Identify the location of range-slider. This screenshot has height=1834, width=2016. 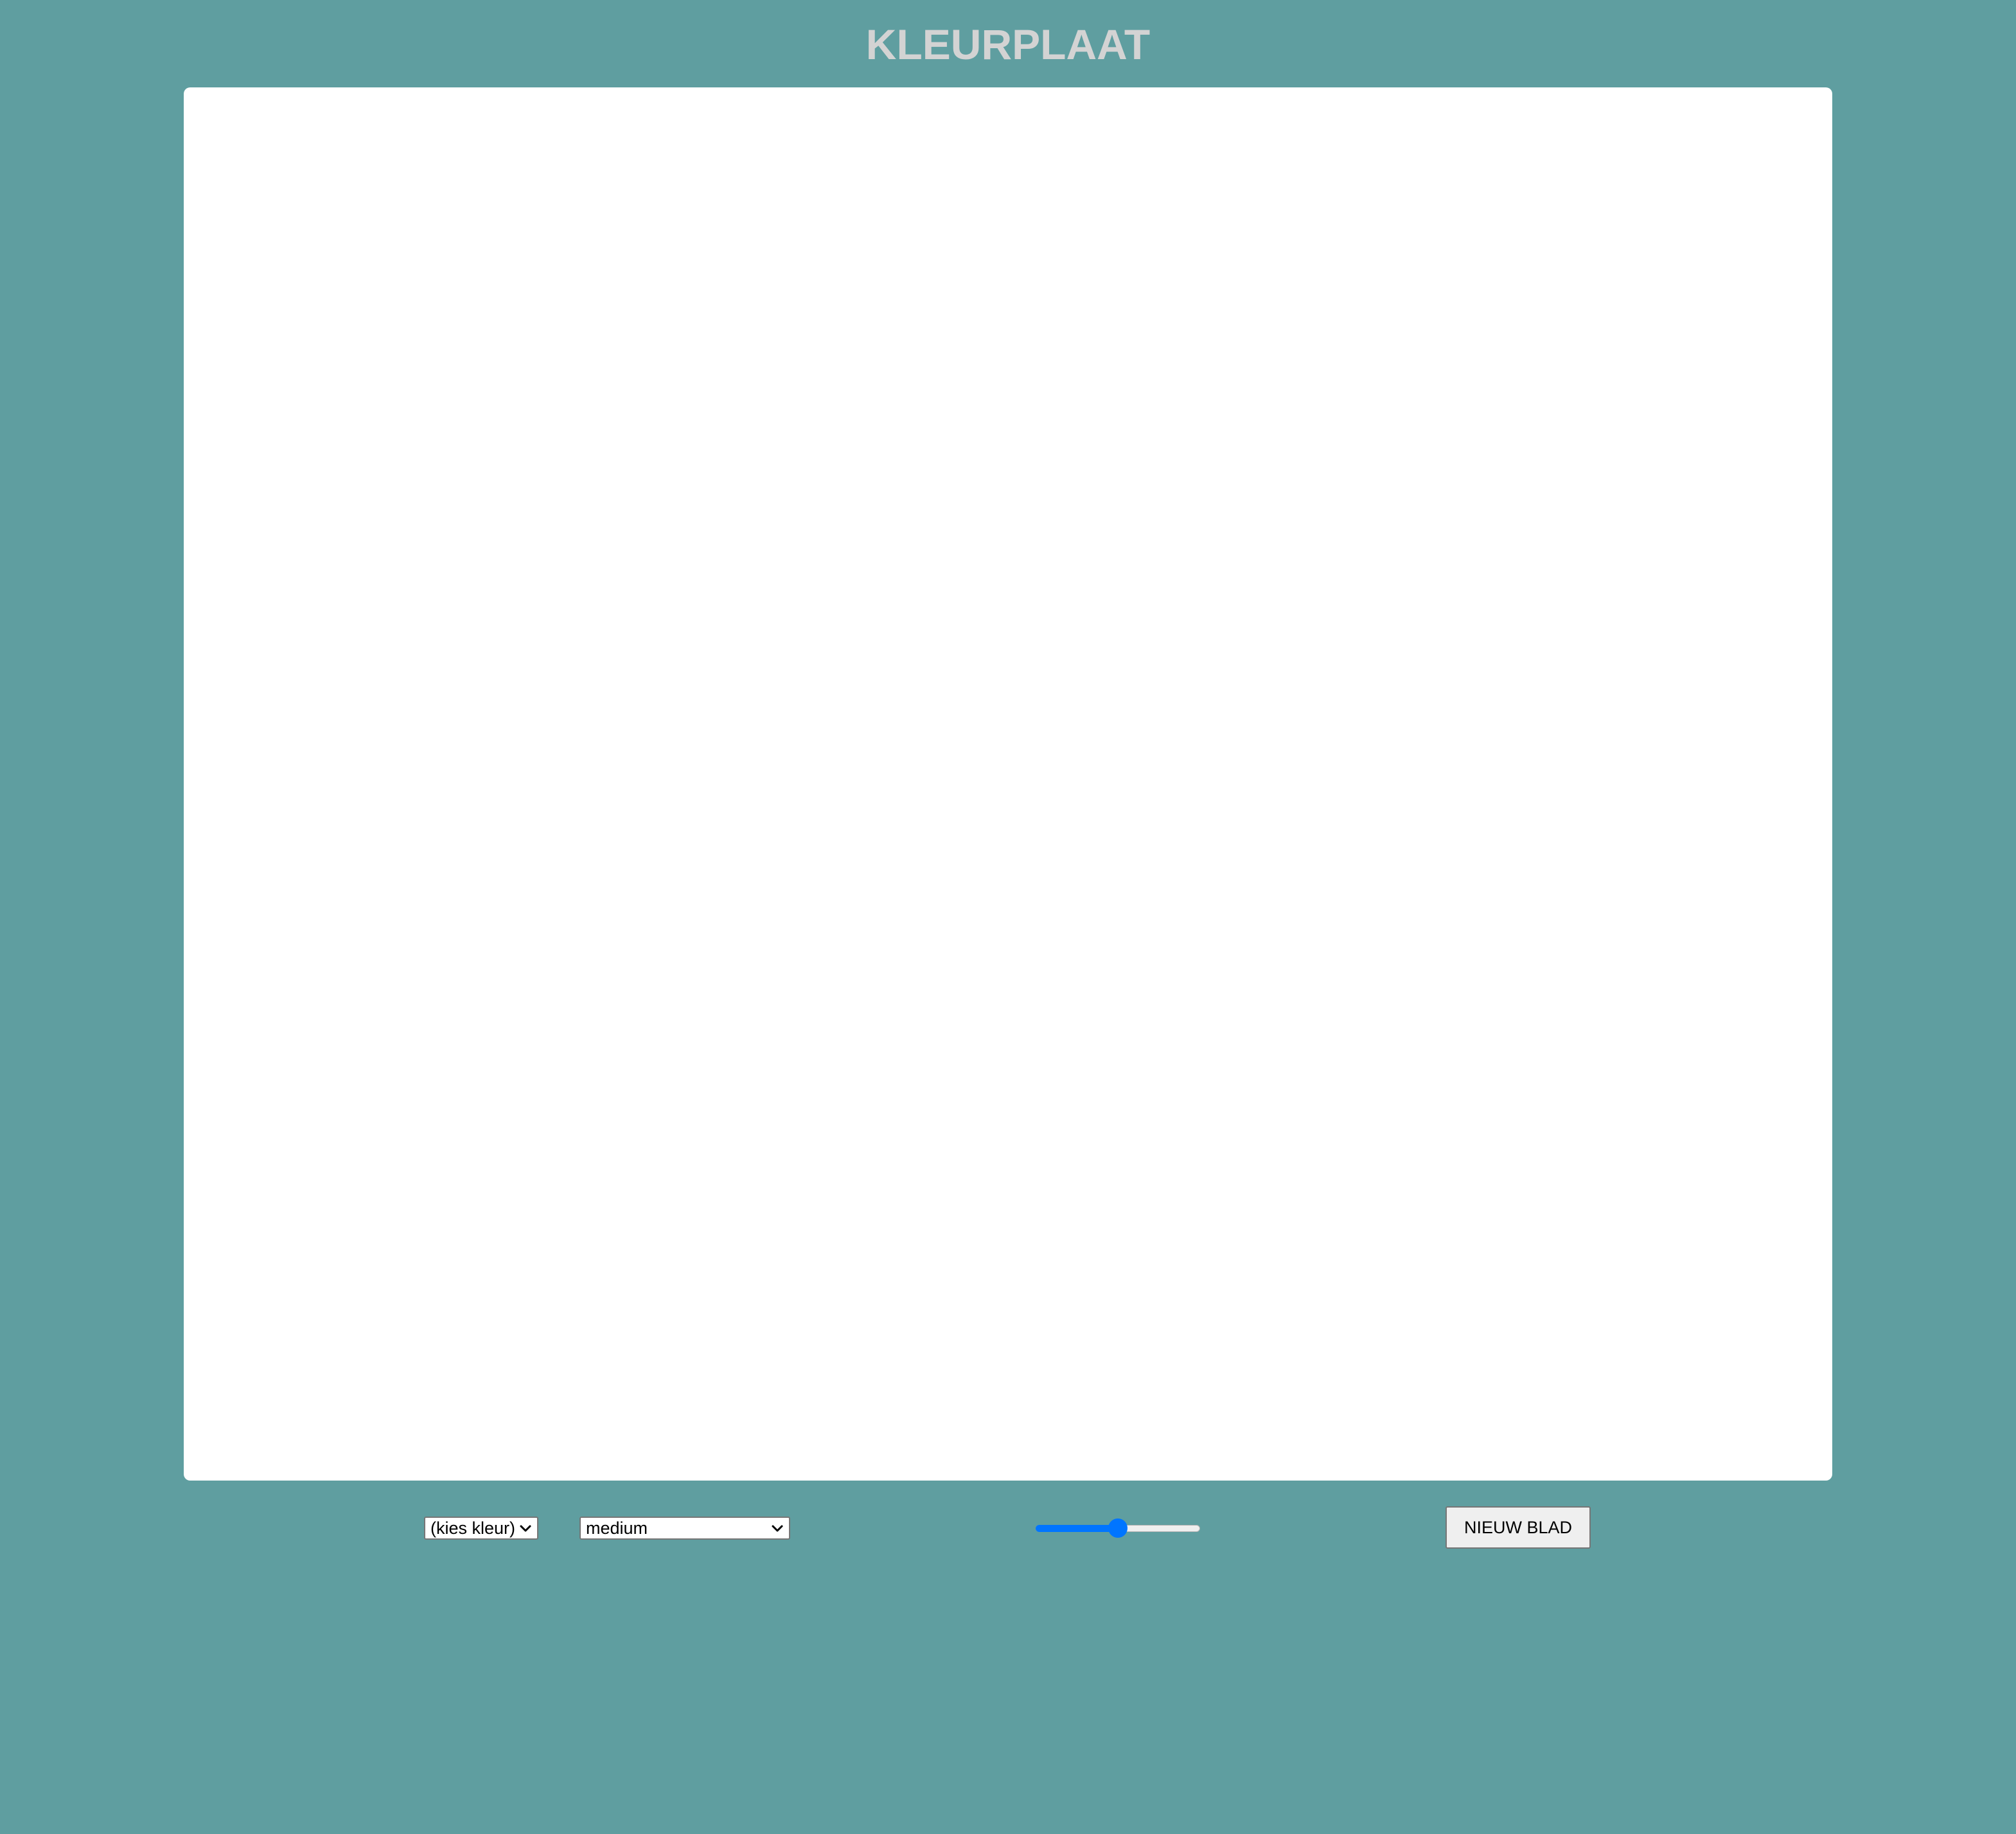
(1117, 1528).